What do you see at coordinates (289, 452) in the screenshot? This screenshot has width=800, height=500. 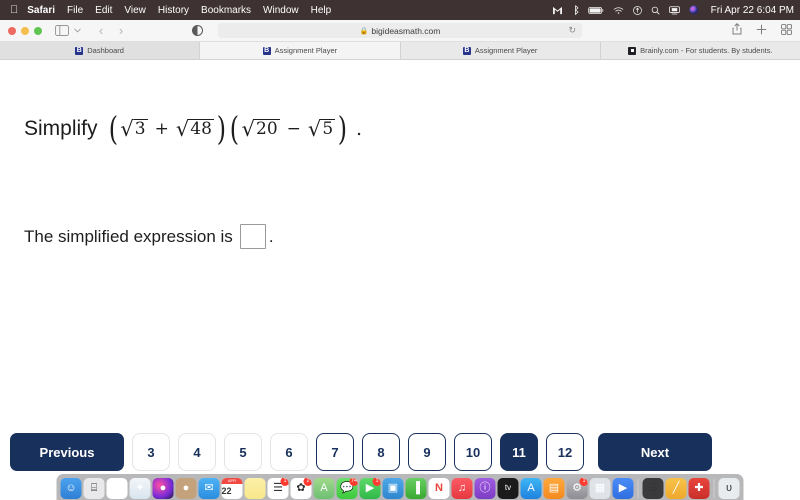 I see `page-button-6: 6` at bounding box center [289, 452].